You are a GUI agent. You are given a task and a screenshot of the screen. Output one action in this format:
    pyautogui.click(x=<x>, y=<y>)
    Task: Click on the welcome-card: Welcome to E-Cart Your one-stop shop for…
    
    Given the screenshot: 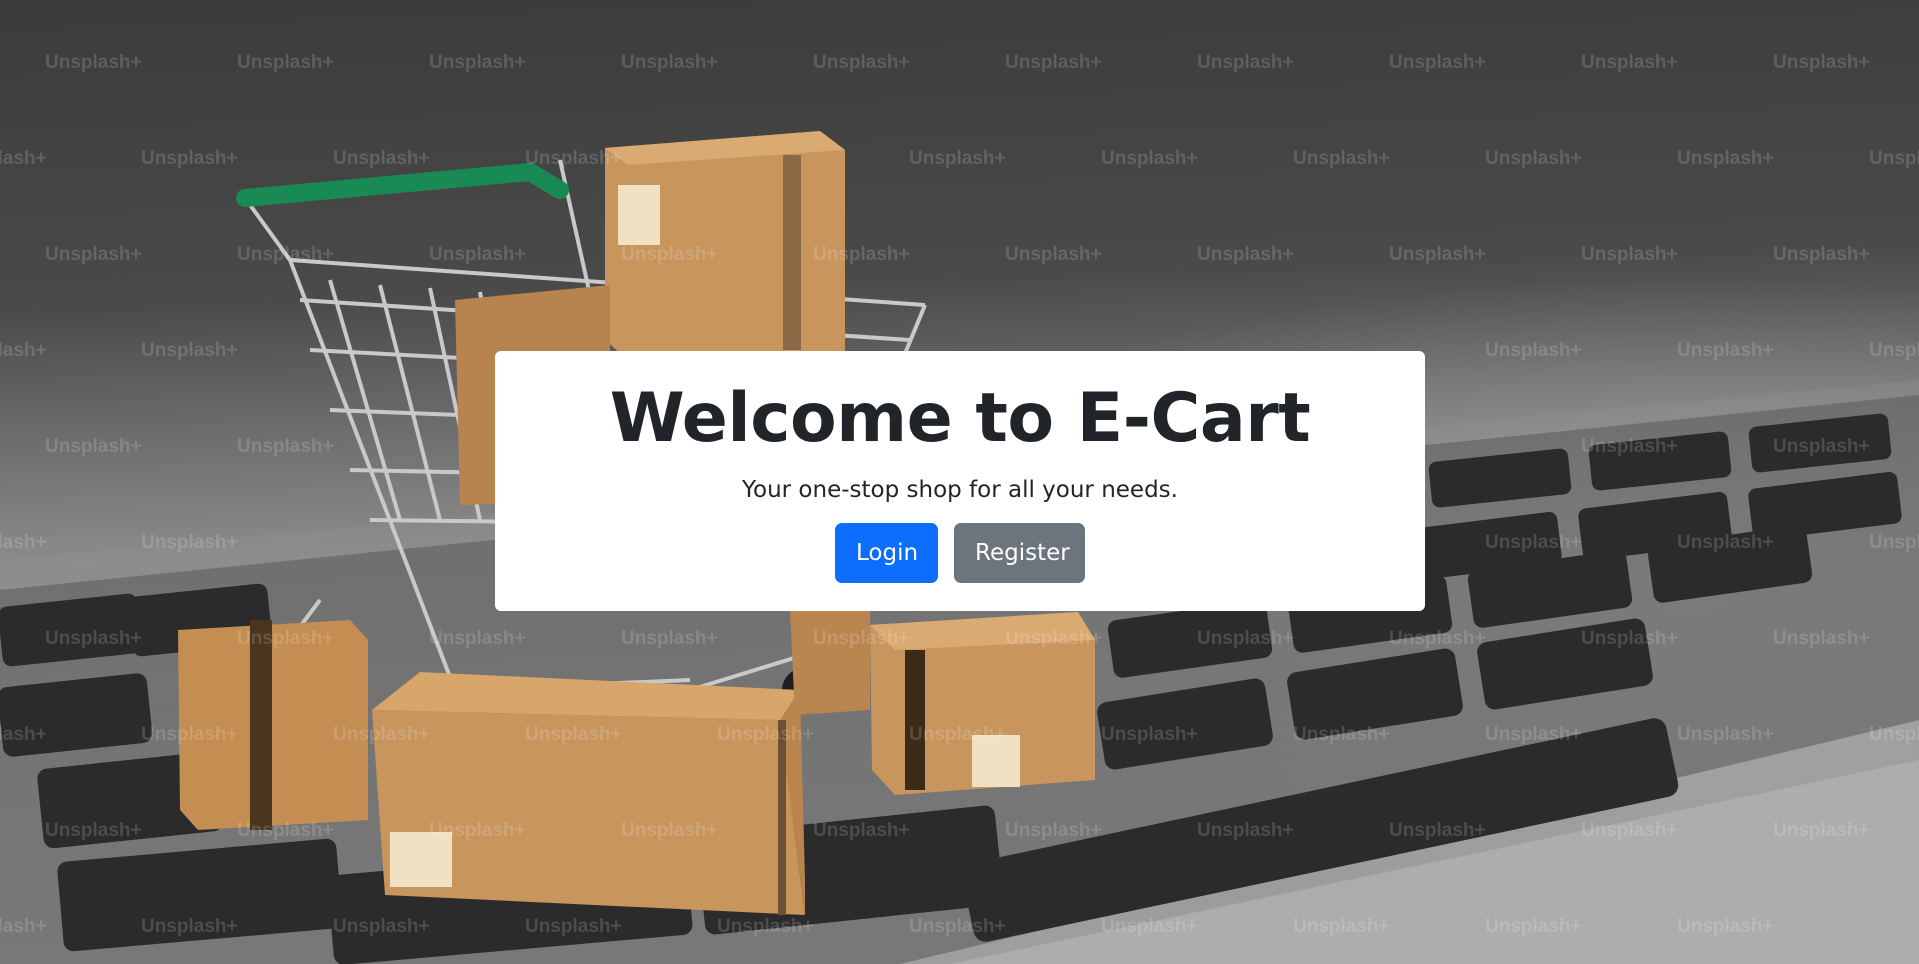 What is the action you would take?
    pyautogui.click(x=960, y=481)
    